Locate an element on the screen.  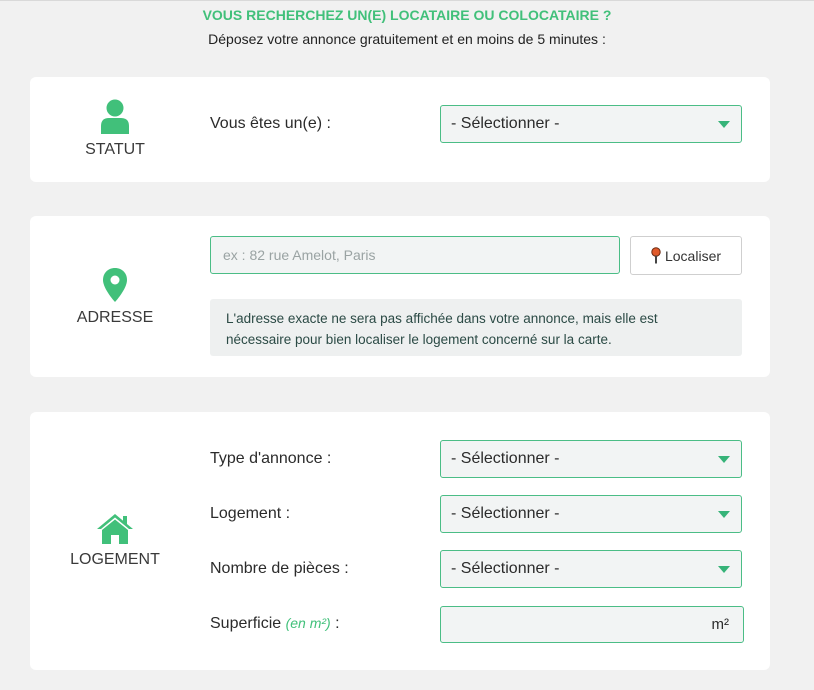
type-annonce-select-value: - Sélectionner - is located at coordinates (505, 458).